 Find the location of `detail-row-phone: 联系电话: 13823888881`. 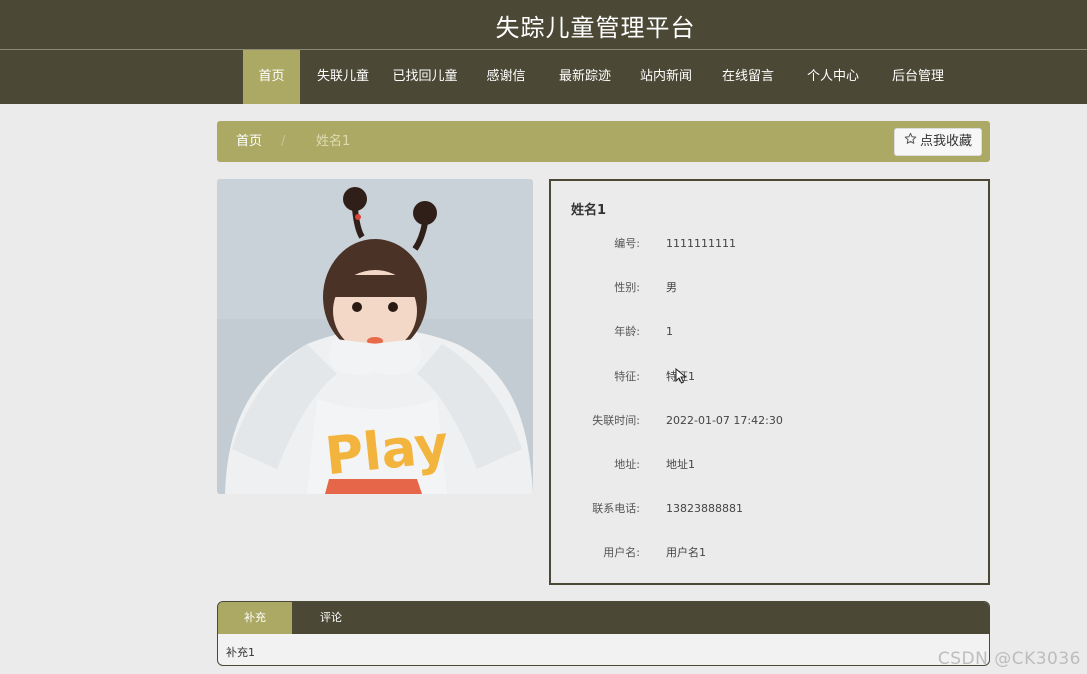

detail-row-phone: 联系电话: 13823888881 is located at coordinates (769, 509).